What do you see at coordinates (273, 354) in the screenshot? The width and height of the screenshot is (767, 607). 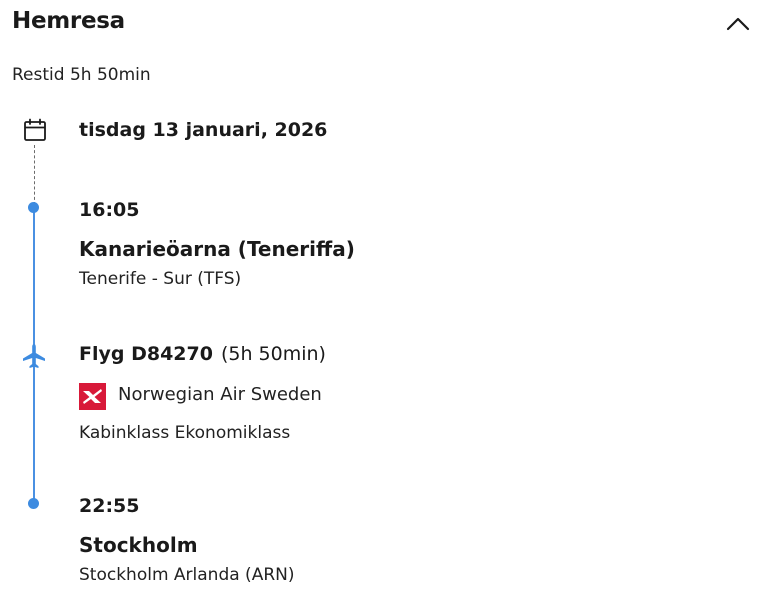 I see `flight-duration: (5h 50min)` at bounding box center [273, 354].